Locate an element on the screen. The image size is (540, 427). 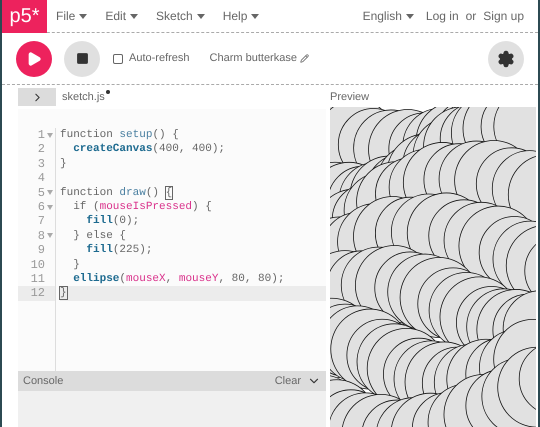
logo: p5* is located at coordinates (24, 16).